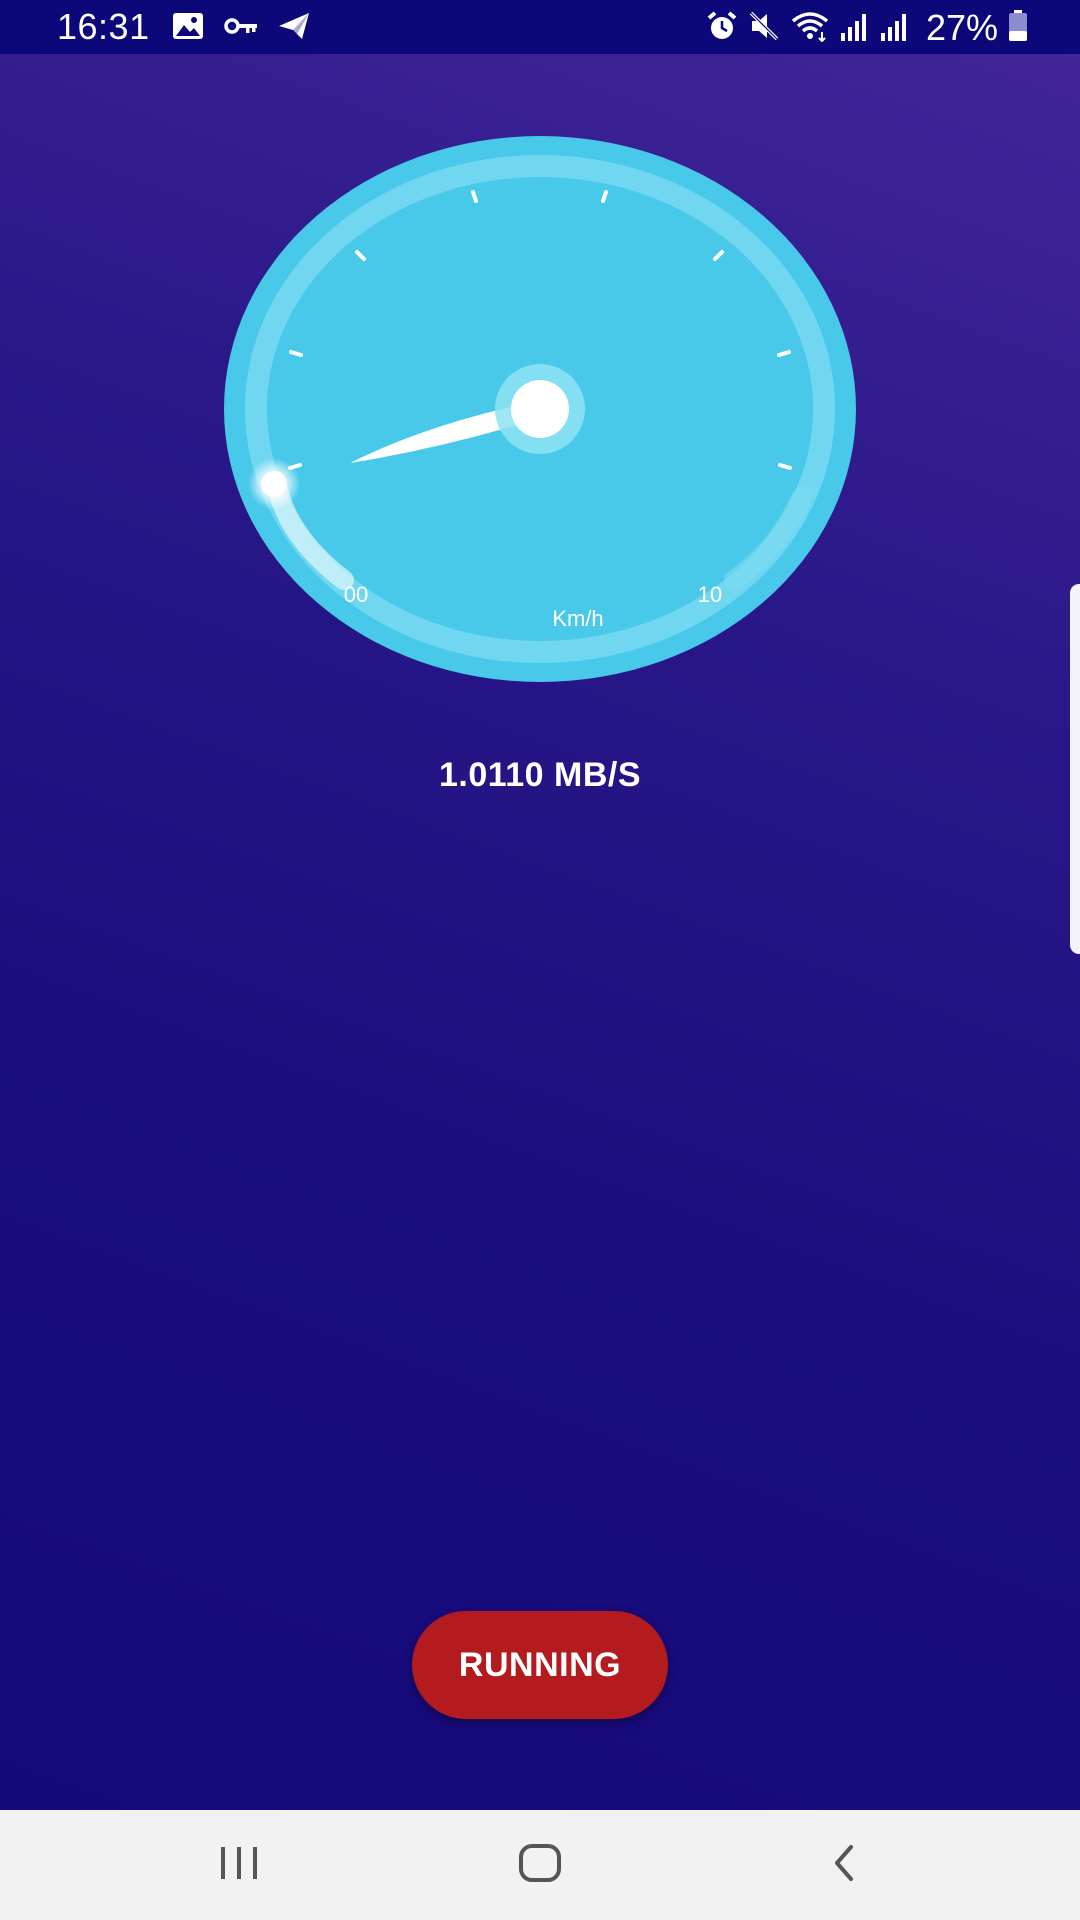 The width and height of the screenshot is (1080, 1920). I want to click on recents-icon, so click(239, 1865).